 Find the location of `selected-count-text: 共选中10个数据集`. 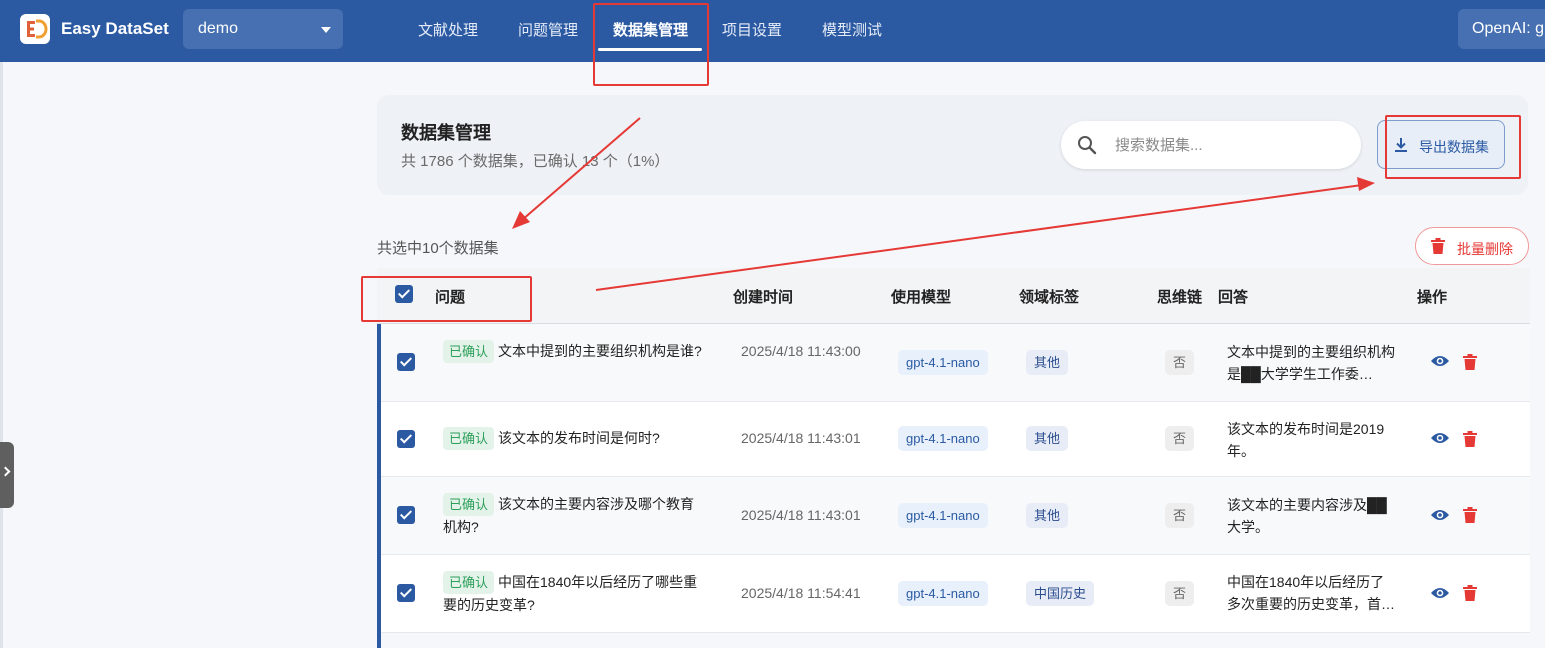

selected-count-text: 共选中10个数据集 is located at coordinates (438, 248).